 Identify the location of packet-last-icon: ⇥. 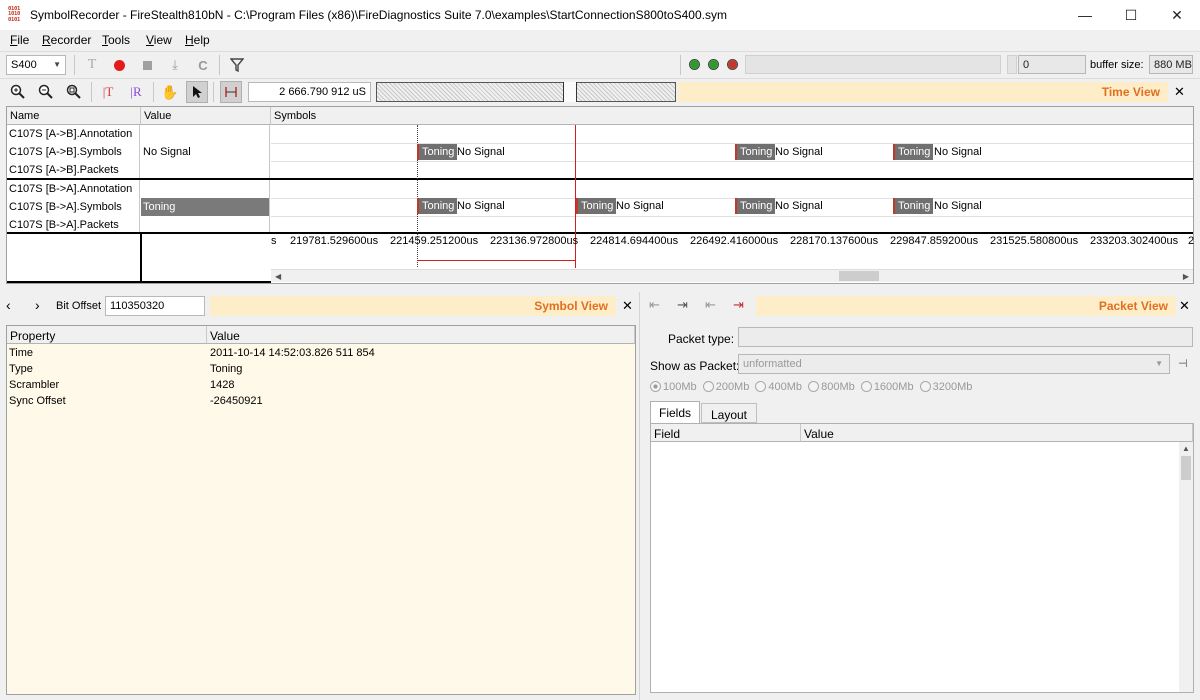
(738, 305).